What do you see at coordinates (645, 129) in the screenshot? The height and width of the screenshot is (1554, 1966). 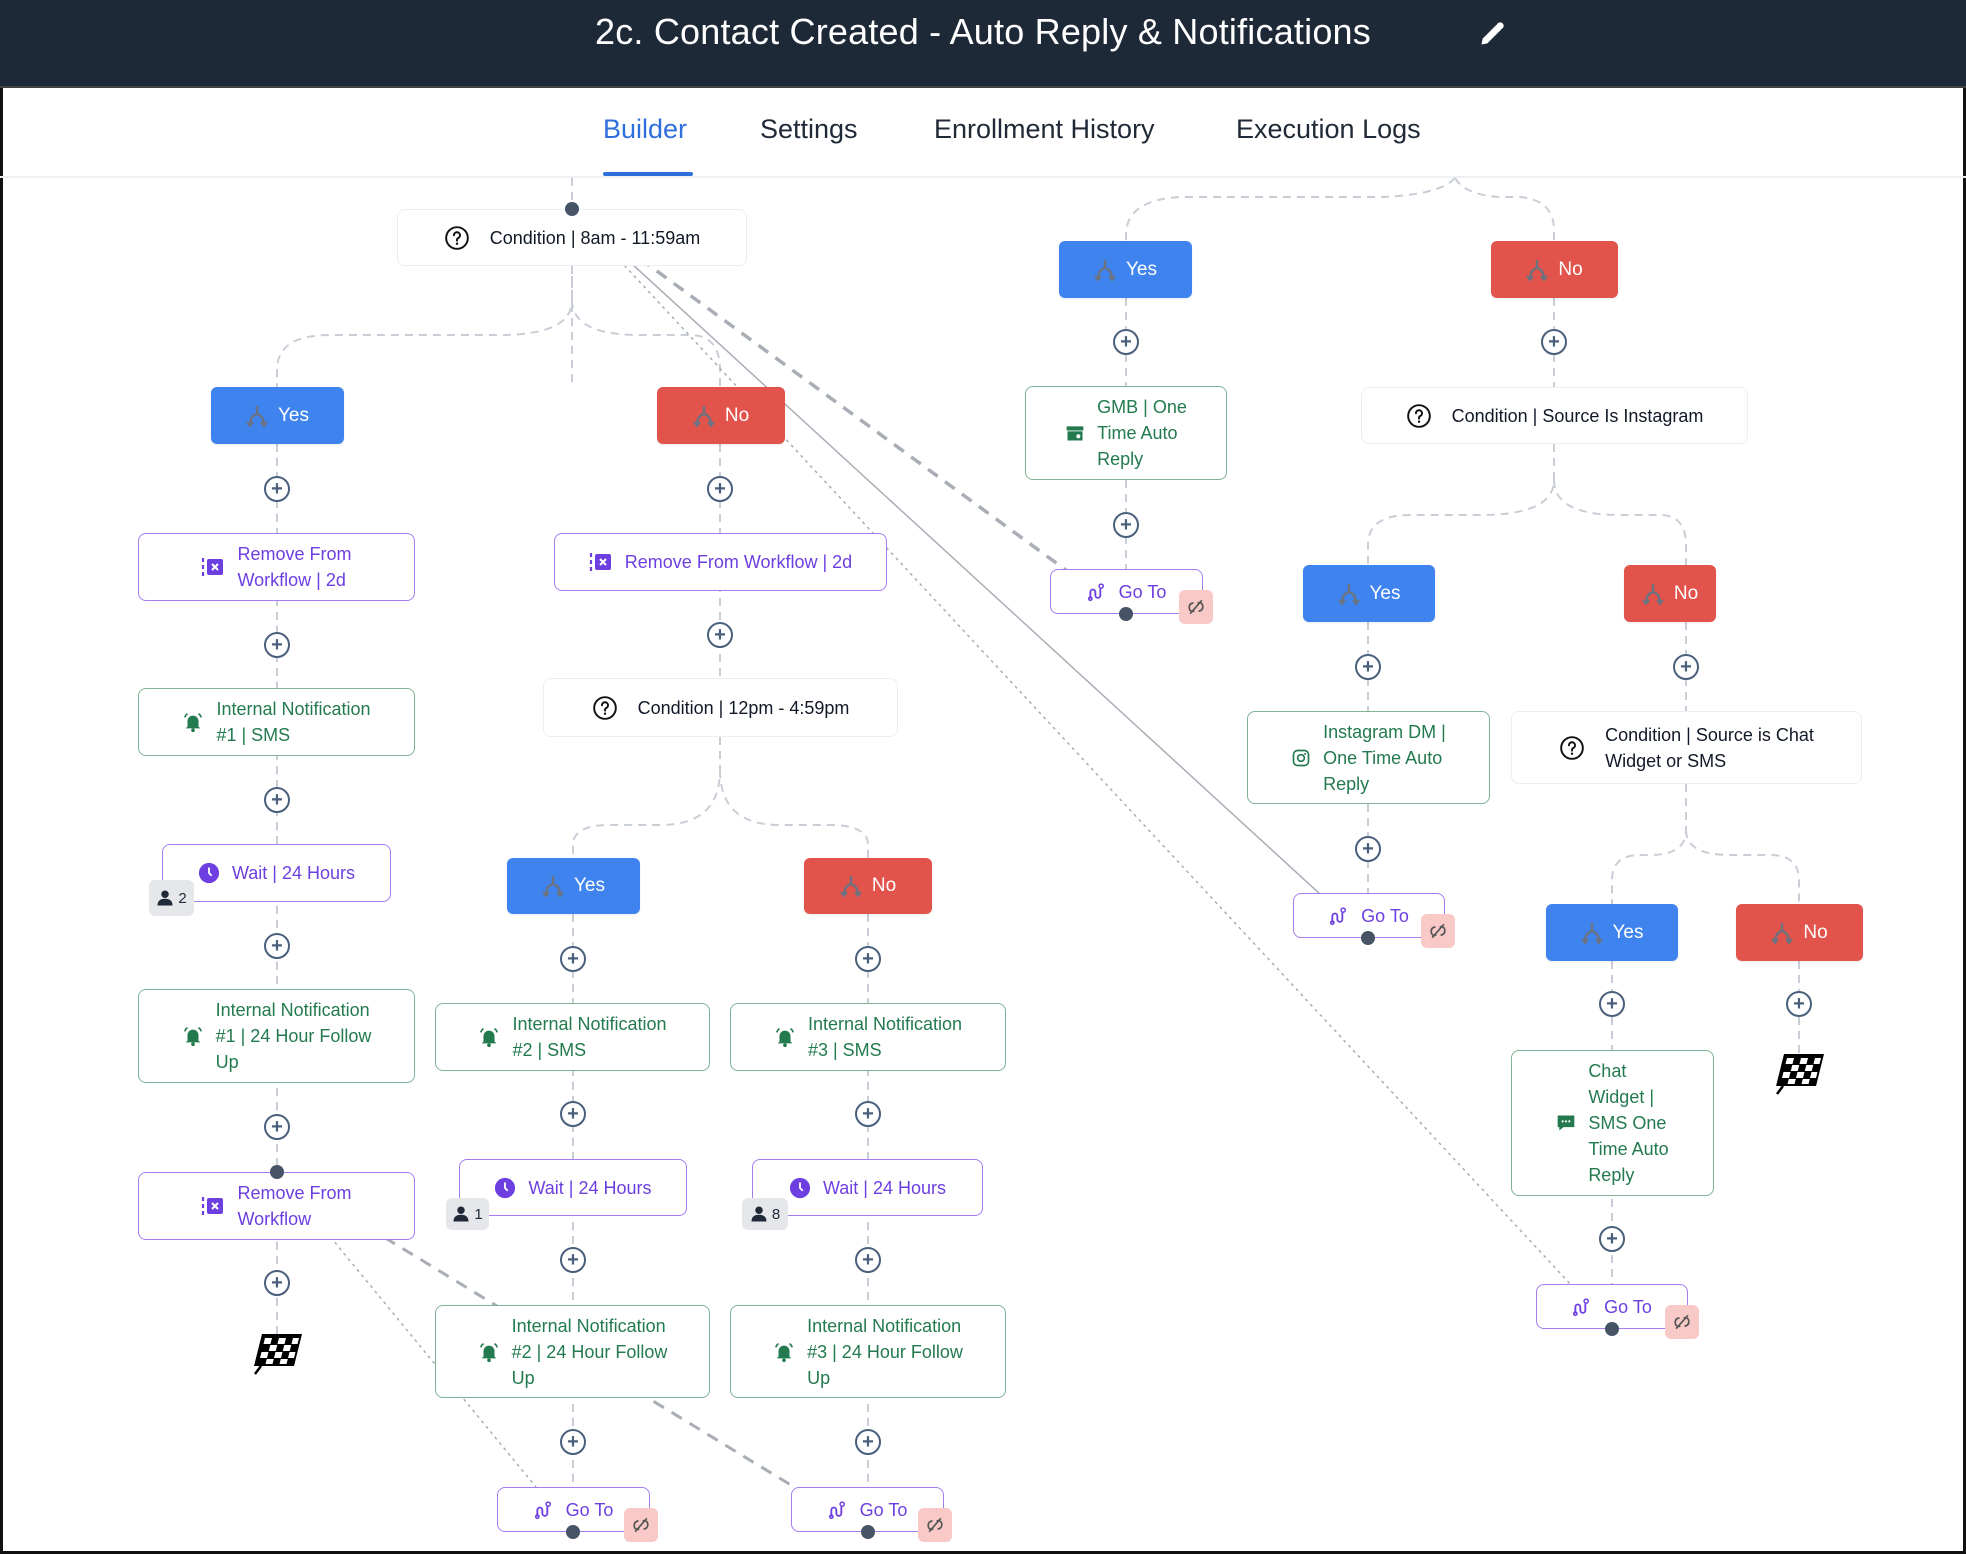 I see `tab-builder: Builder` at bounding box center [645, 129].